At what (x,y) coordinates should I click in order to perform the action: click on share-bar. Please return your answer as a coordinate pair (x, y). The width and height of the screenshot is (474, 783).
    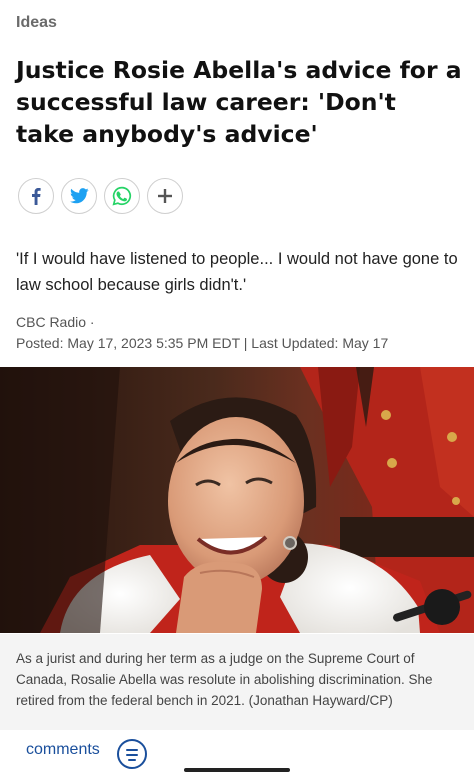
    Looking at the image, I should click on (100, 196).